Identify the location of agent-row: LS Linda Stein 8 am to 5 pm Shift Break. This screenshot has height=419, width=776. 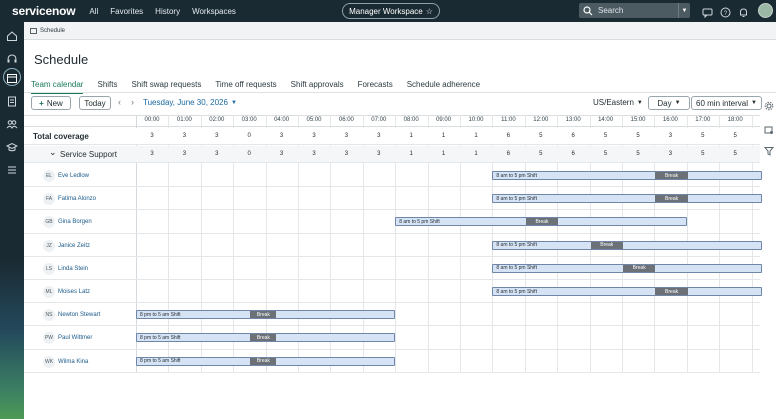
(393, 268).